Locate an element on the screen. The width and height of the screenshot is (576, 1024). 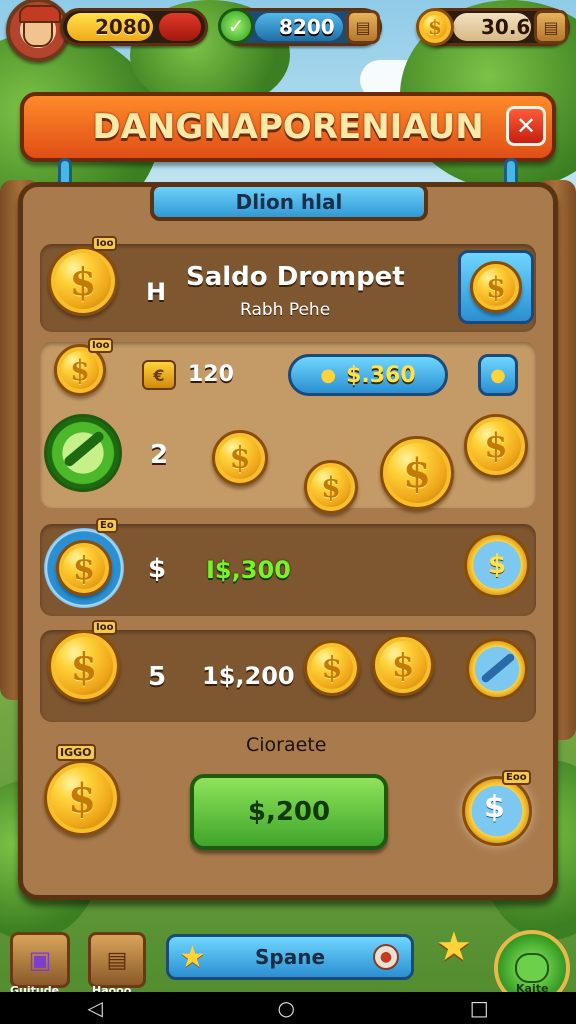
clipboard-icon: ▤ is located at coordinates (117, 960).